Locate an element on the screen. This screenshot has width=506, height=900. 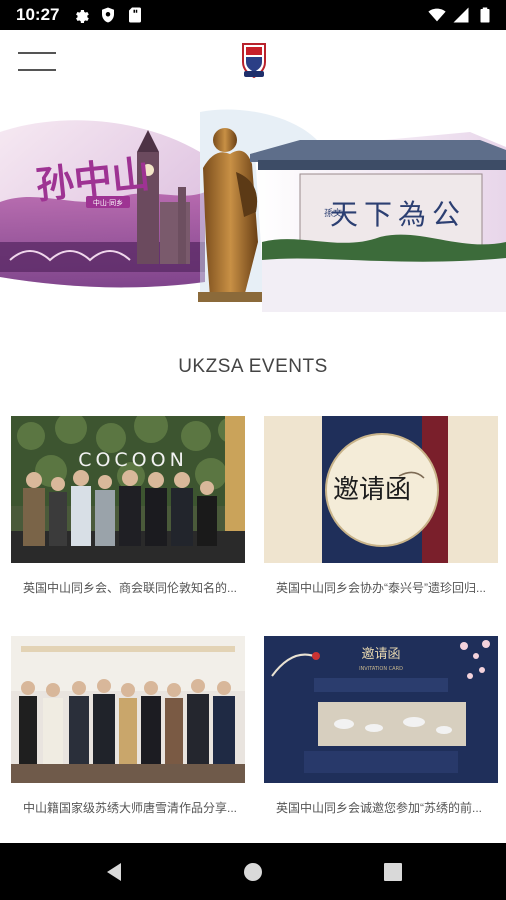
invitation-text: 邀请函 is located at coordinates (372, 490).